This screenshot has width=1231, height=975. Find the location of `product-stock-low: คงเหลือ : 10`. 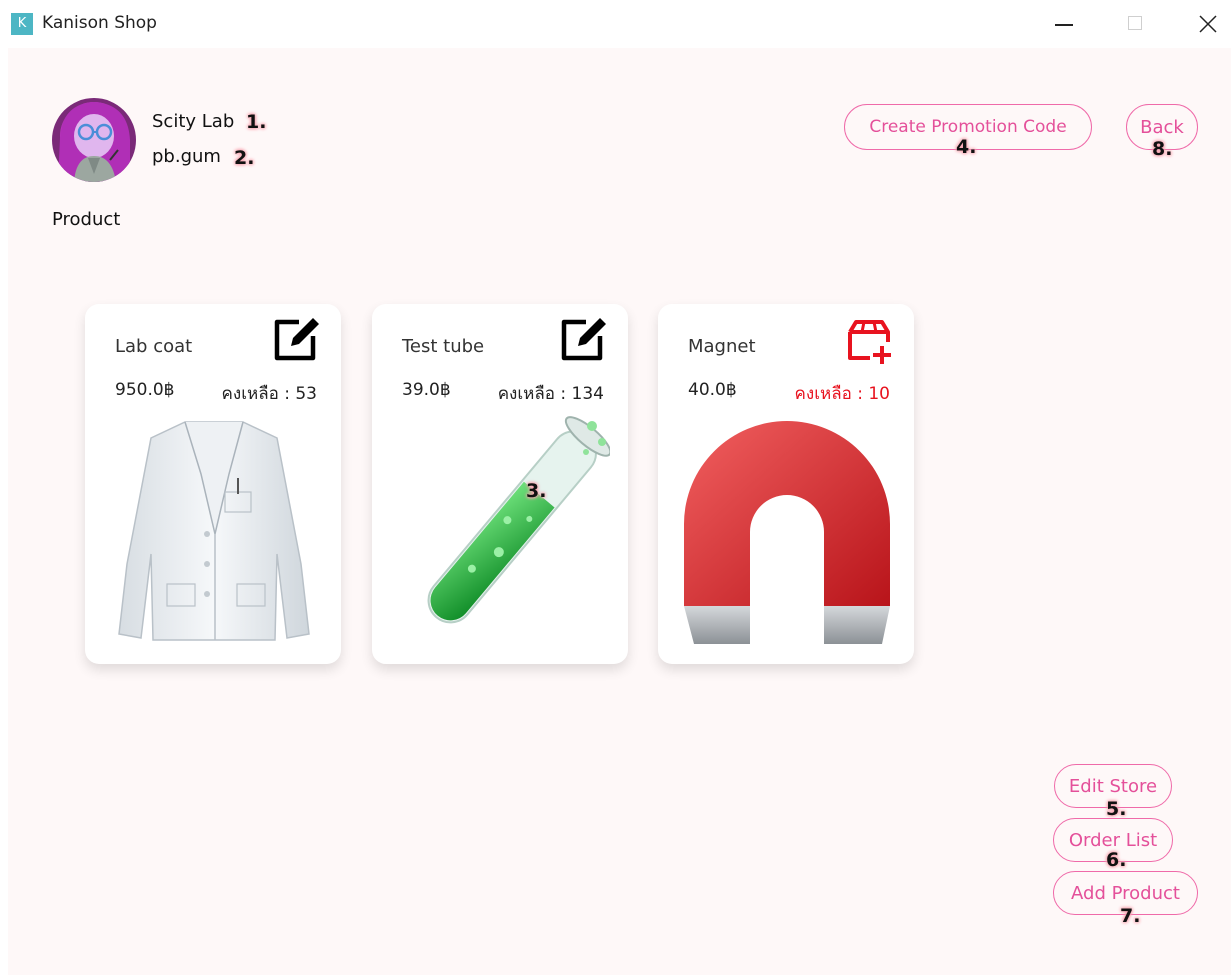

product-stock-low: คงเหลือ : 10 is located at coordinates (842, 394).